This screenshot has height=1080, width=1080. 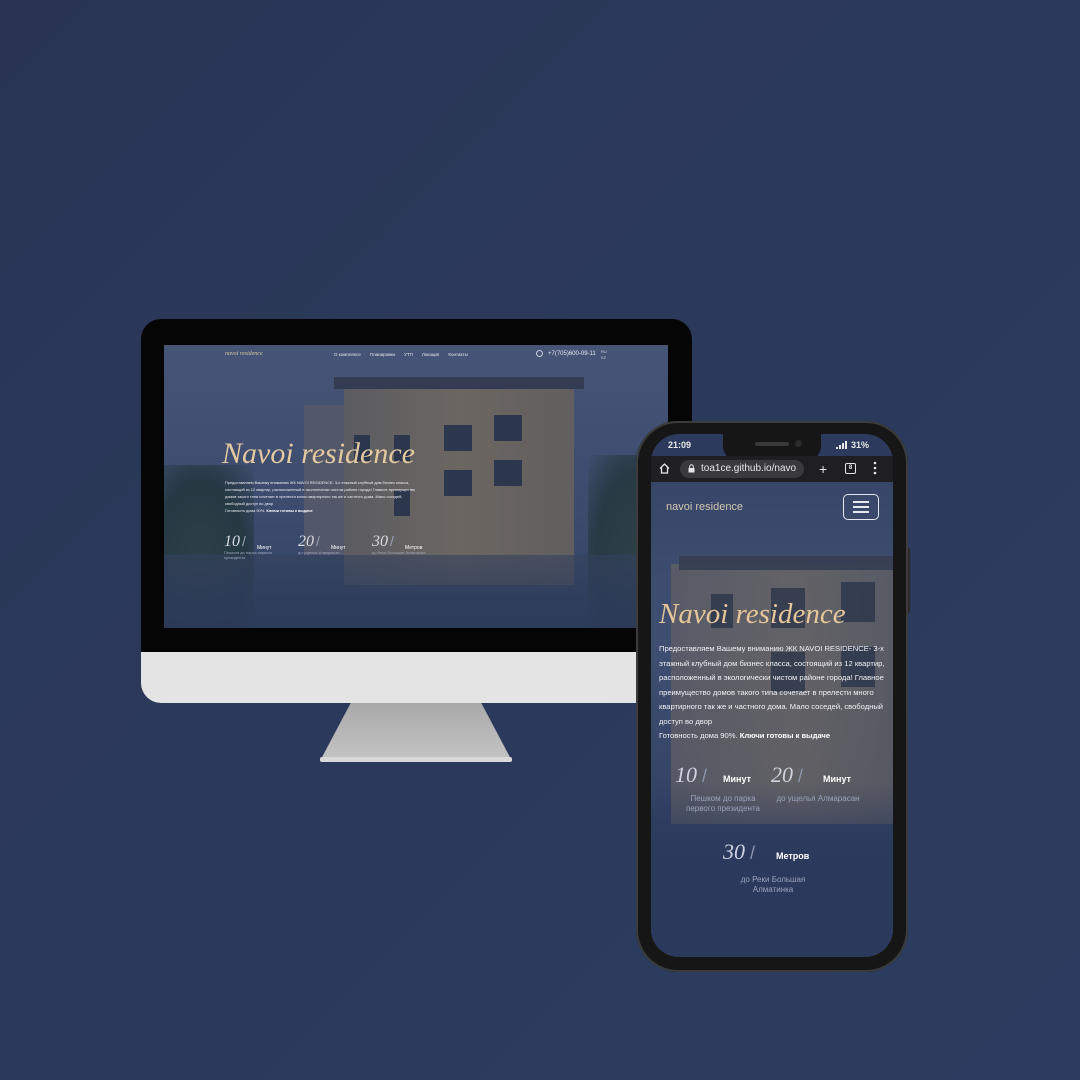 I want to click on new-tab-icon: +, so click(x=823, y=469).